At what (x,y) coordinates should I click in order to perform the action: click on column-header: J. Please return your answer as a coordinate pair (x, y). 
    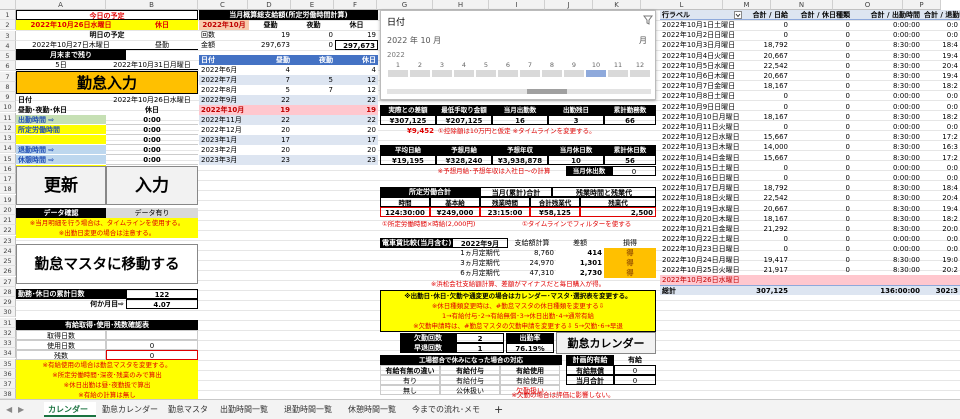
    Looking at the image, I should click on (569, 5).